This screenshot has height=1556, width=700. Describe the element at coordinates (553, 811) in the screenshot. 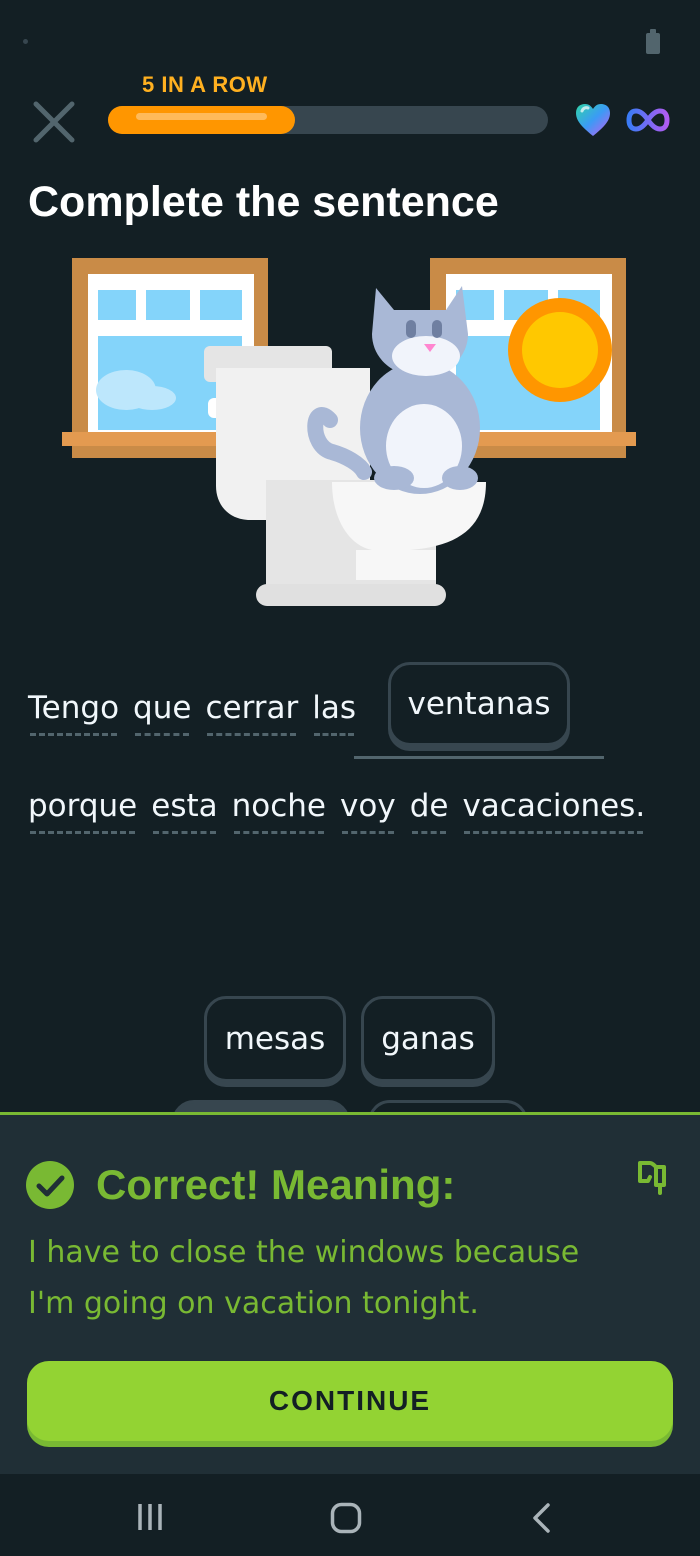

I see `sentence-word: vacaciones.` at that location.